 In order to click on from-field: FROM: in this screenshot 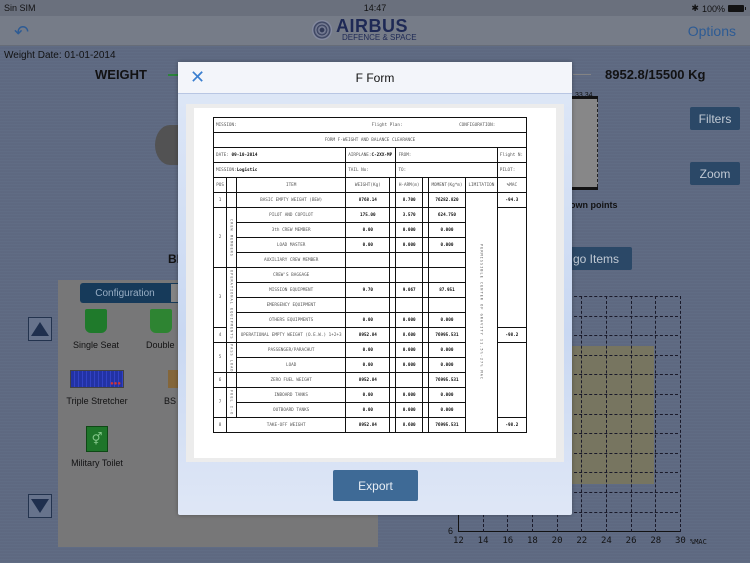, I will do `click(446, 155)`.